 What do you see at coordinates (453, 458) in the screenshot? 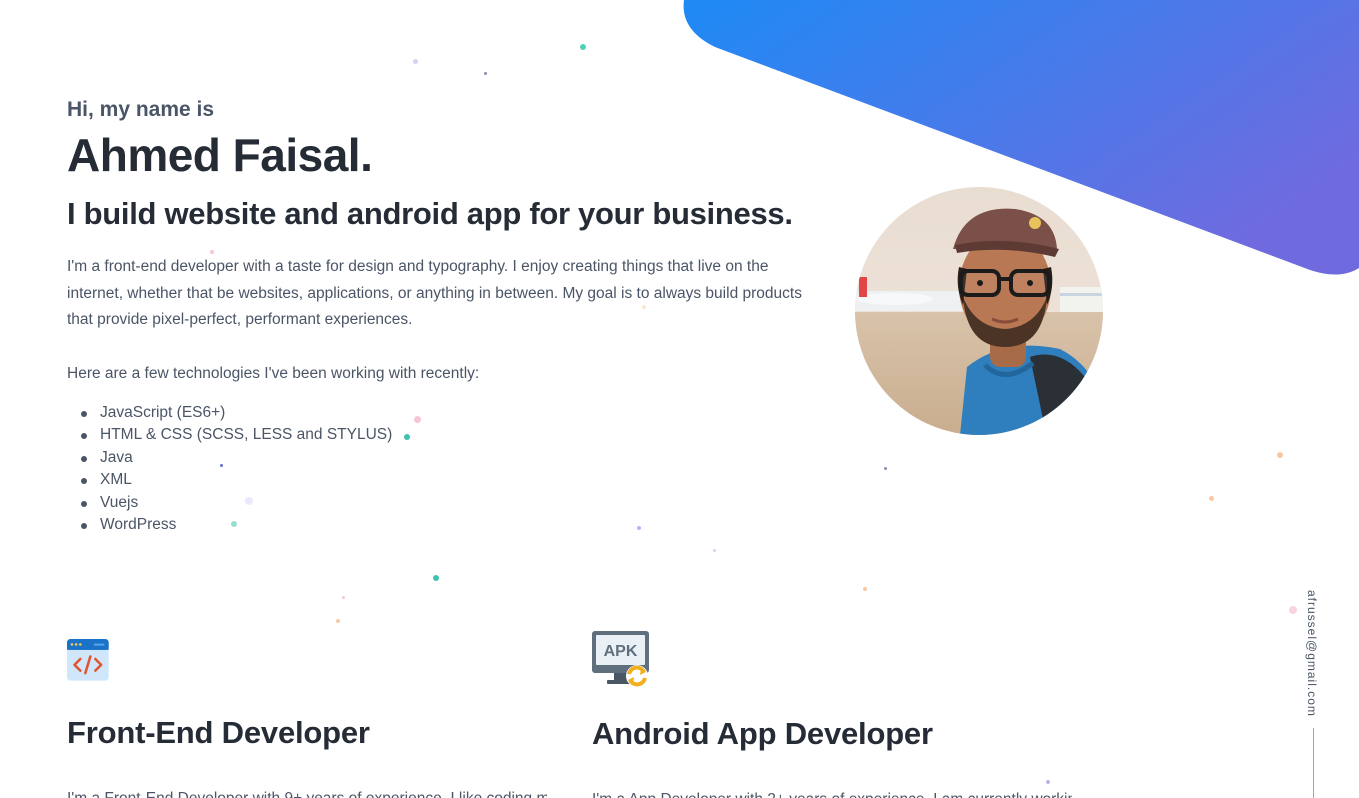
I see `technology-item: Java` at bounding box center [453, 458].